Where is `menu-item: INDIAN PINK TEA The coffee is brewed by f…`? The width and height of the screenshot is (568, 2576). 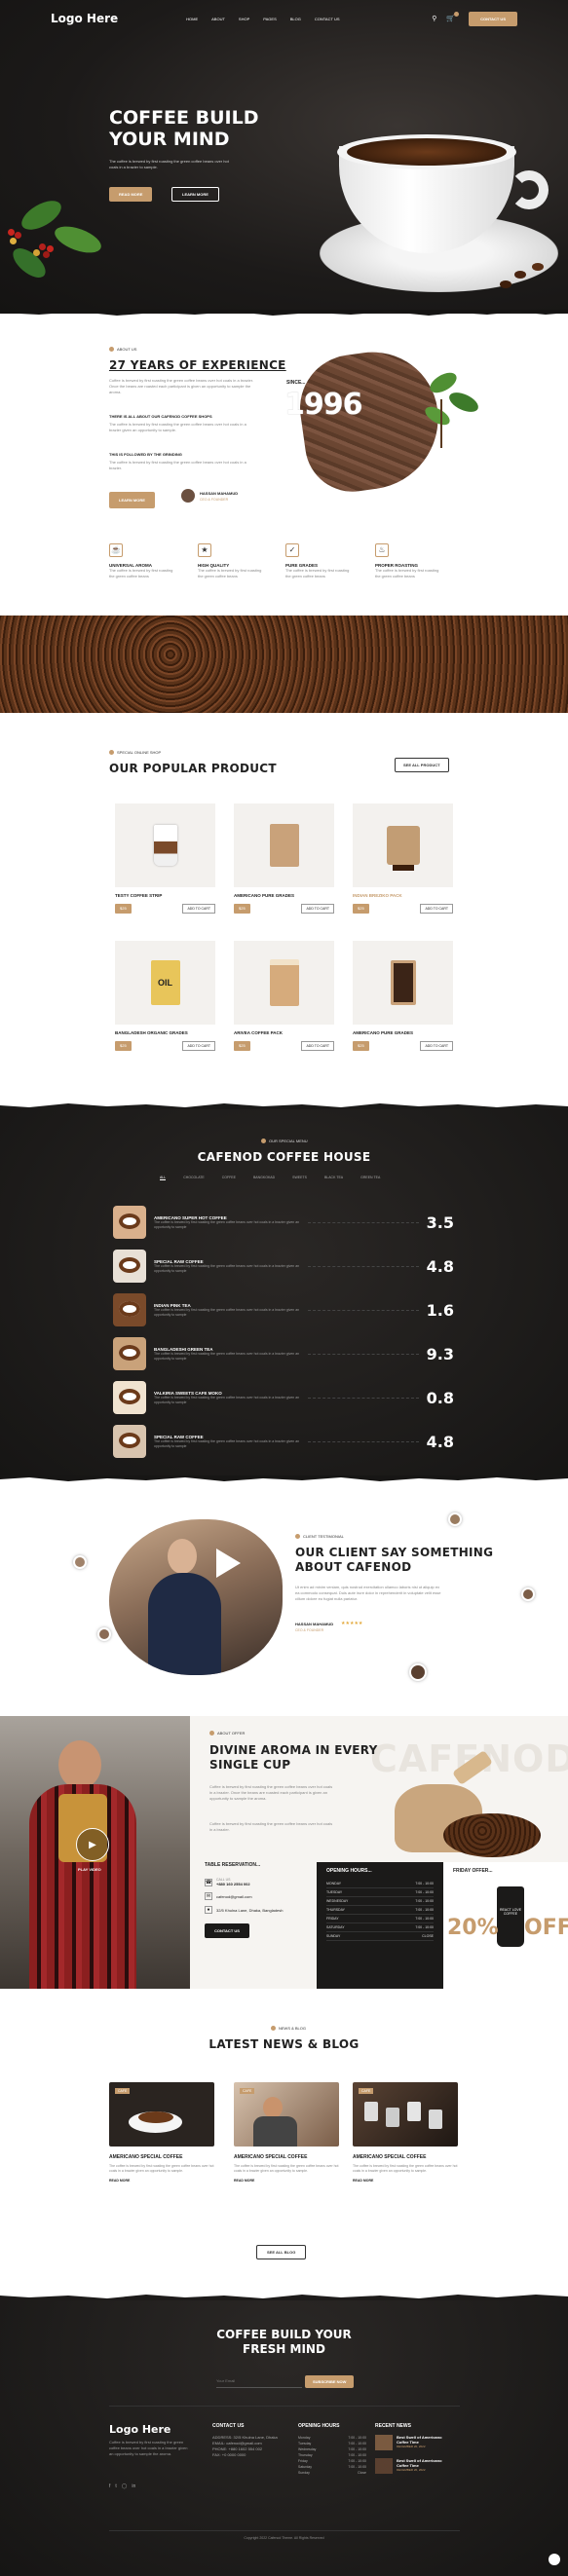 menu-item: INDIAN PINK TEA The coffee is brewed by f… is located at coordinates (283, 1309).